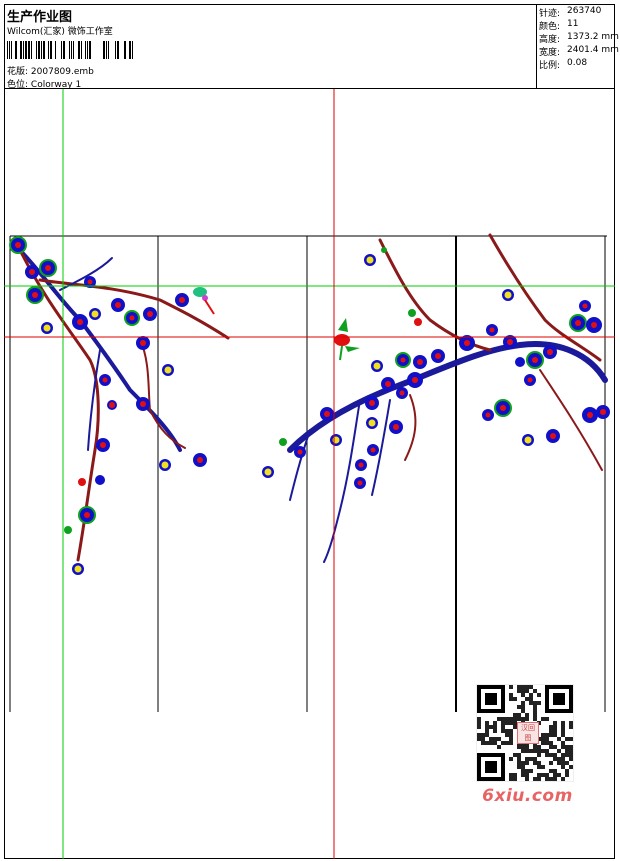  What do you see at coordinates (204, 301) in the screenshot?
I see `bird-left` at bounding box center [204, 301].